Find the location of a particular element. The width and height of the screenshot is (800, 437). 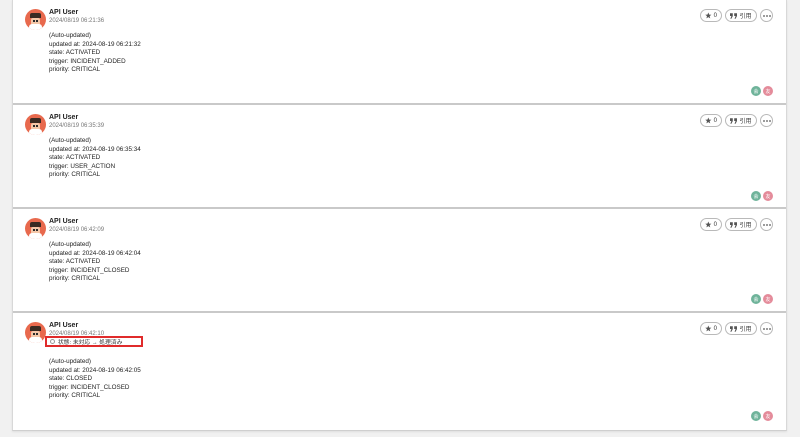

comment-line: trigger: USER_ACTION is located at coordinates (82, 166).